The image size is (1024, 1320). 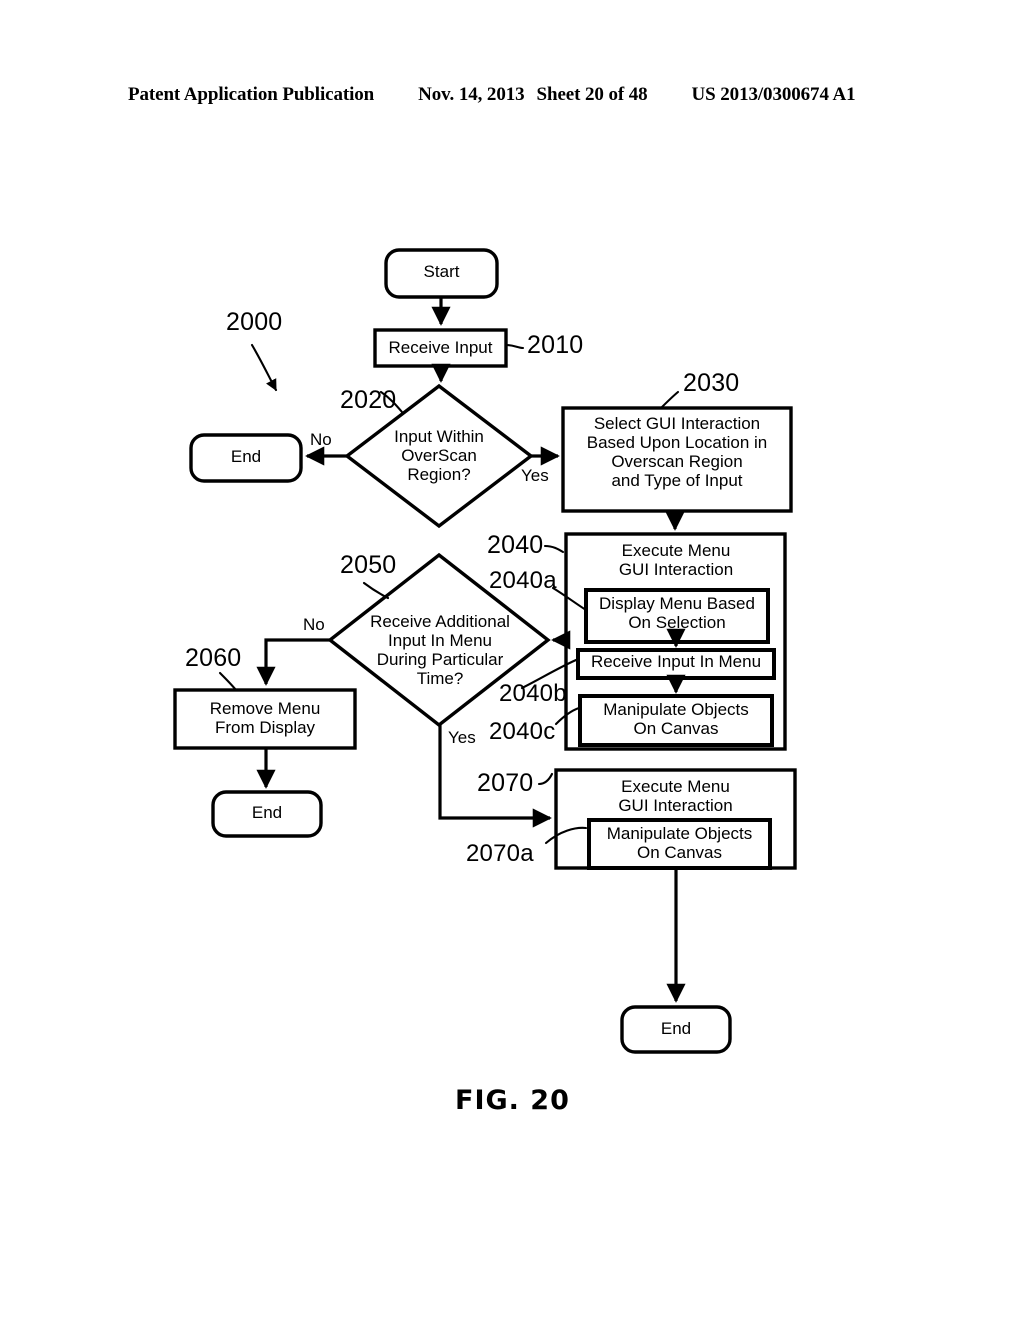 I want to click on ref-numeral-2060: 2060, so click(x=213, y=658).